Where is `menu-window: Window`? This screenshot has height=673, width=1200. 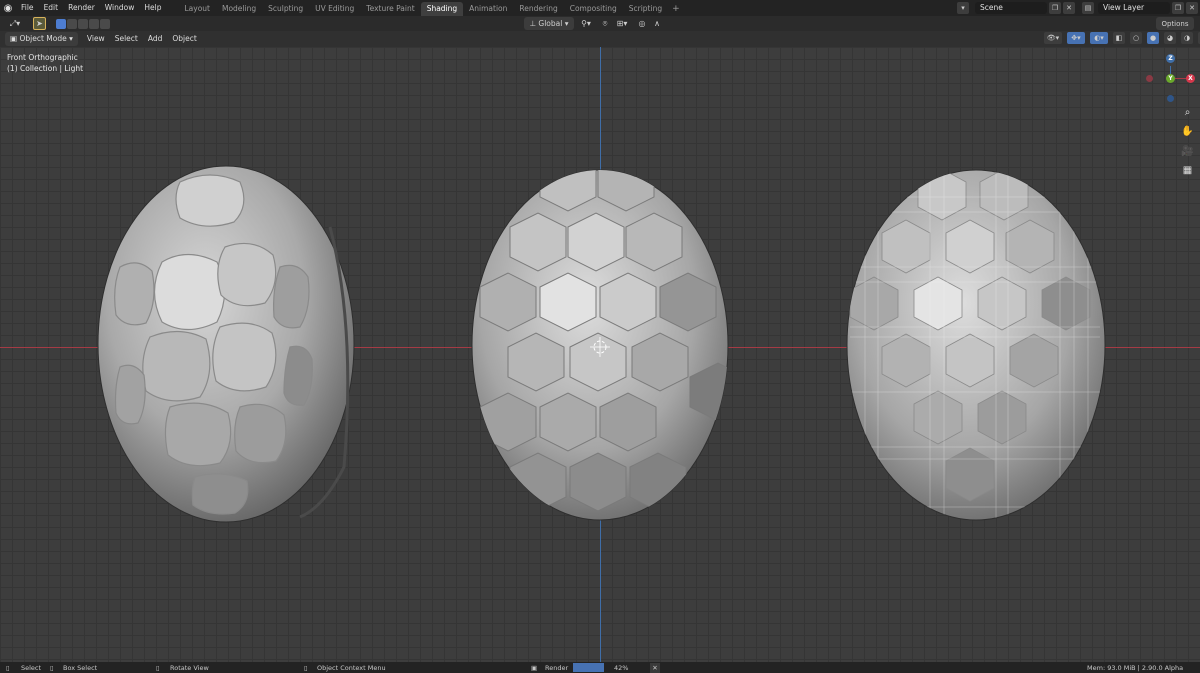
menu-window: Window is located at coordinates (120, 8).